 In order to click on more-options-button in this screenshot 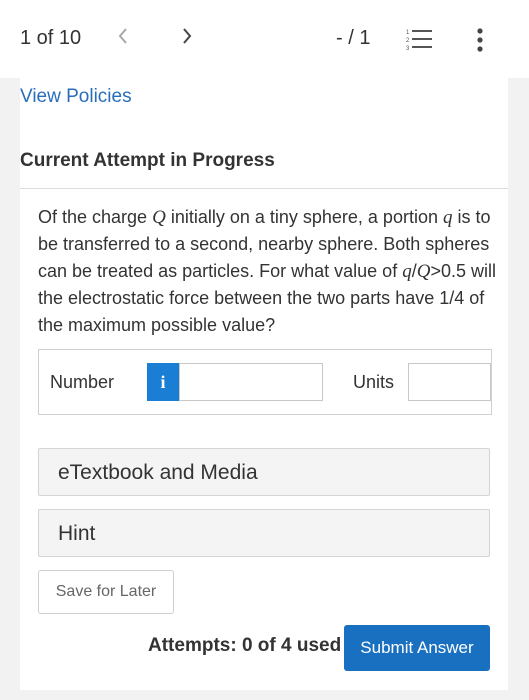, I will do `click(480, 40)`.